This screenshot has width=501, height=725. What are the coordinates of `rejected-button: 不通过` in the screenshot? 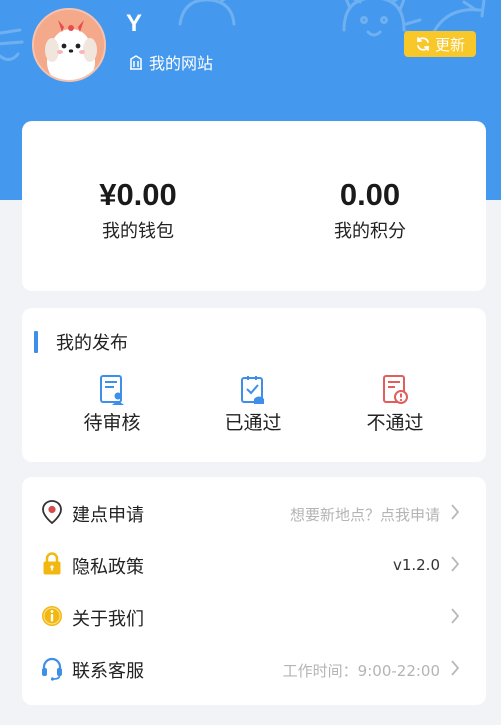 It's located at (395, 404).